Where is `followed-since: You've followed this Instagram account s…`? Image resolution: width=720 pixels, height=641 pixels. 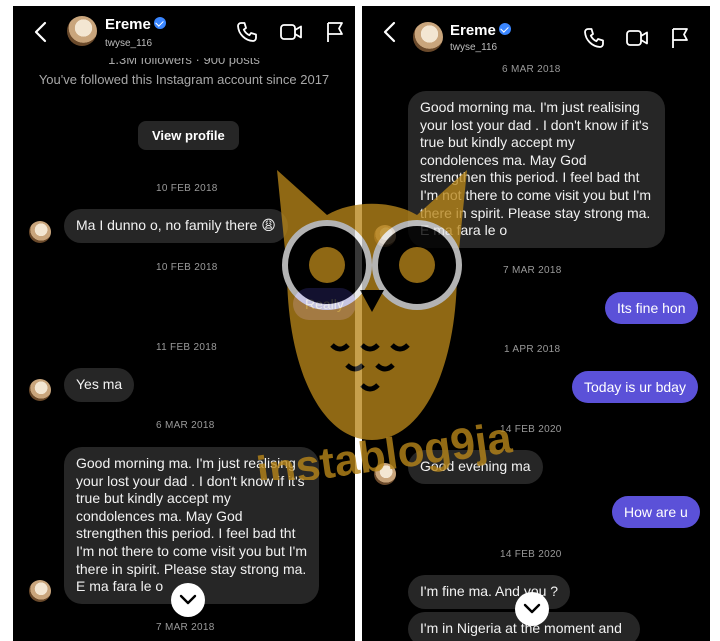
followed-since: You've followed this Instagram account s… is located at coordinates (184, 79).